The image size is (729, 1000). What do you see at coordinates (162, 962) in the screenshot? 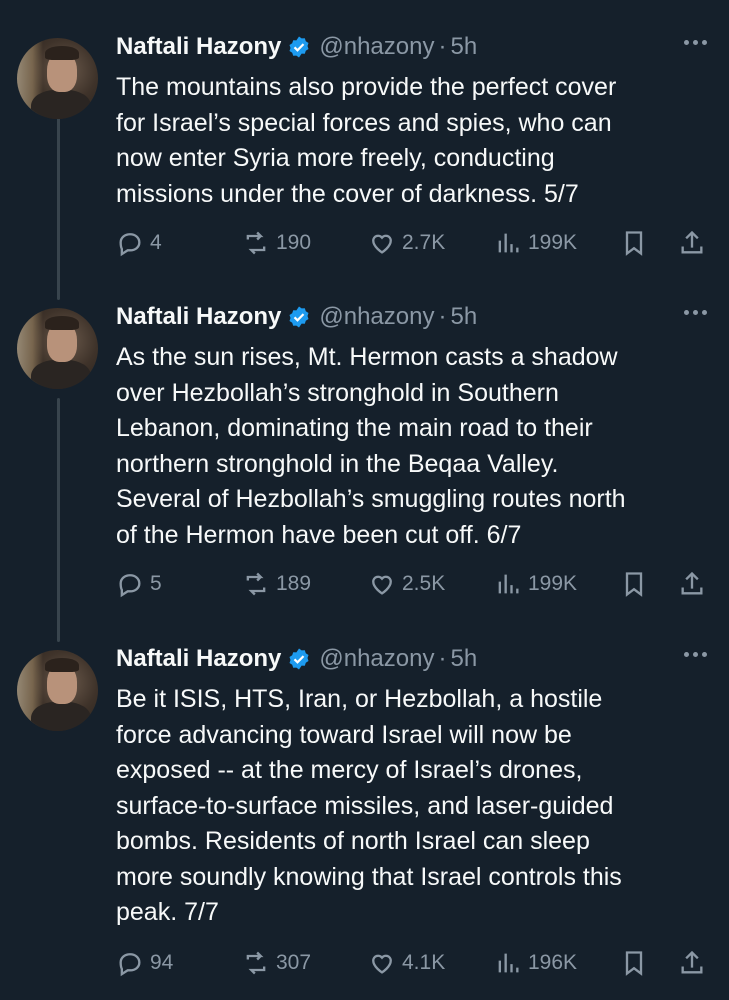
I see `reply-count: 94` at bounding box center [162, 962].